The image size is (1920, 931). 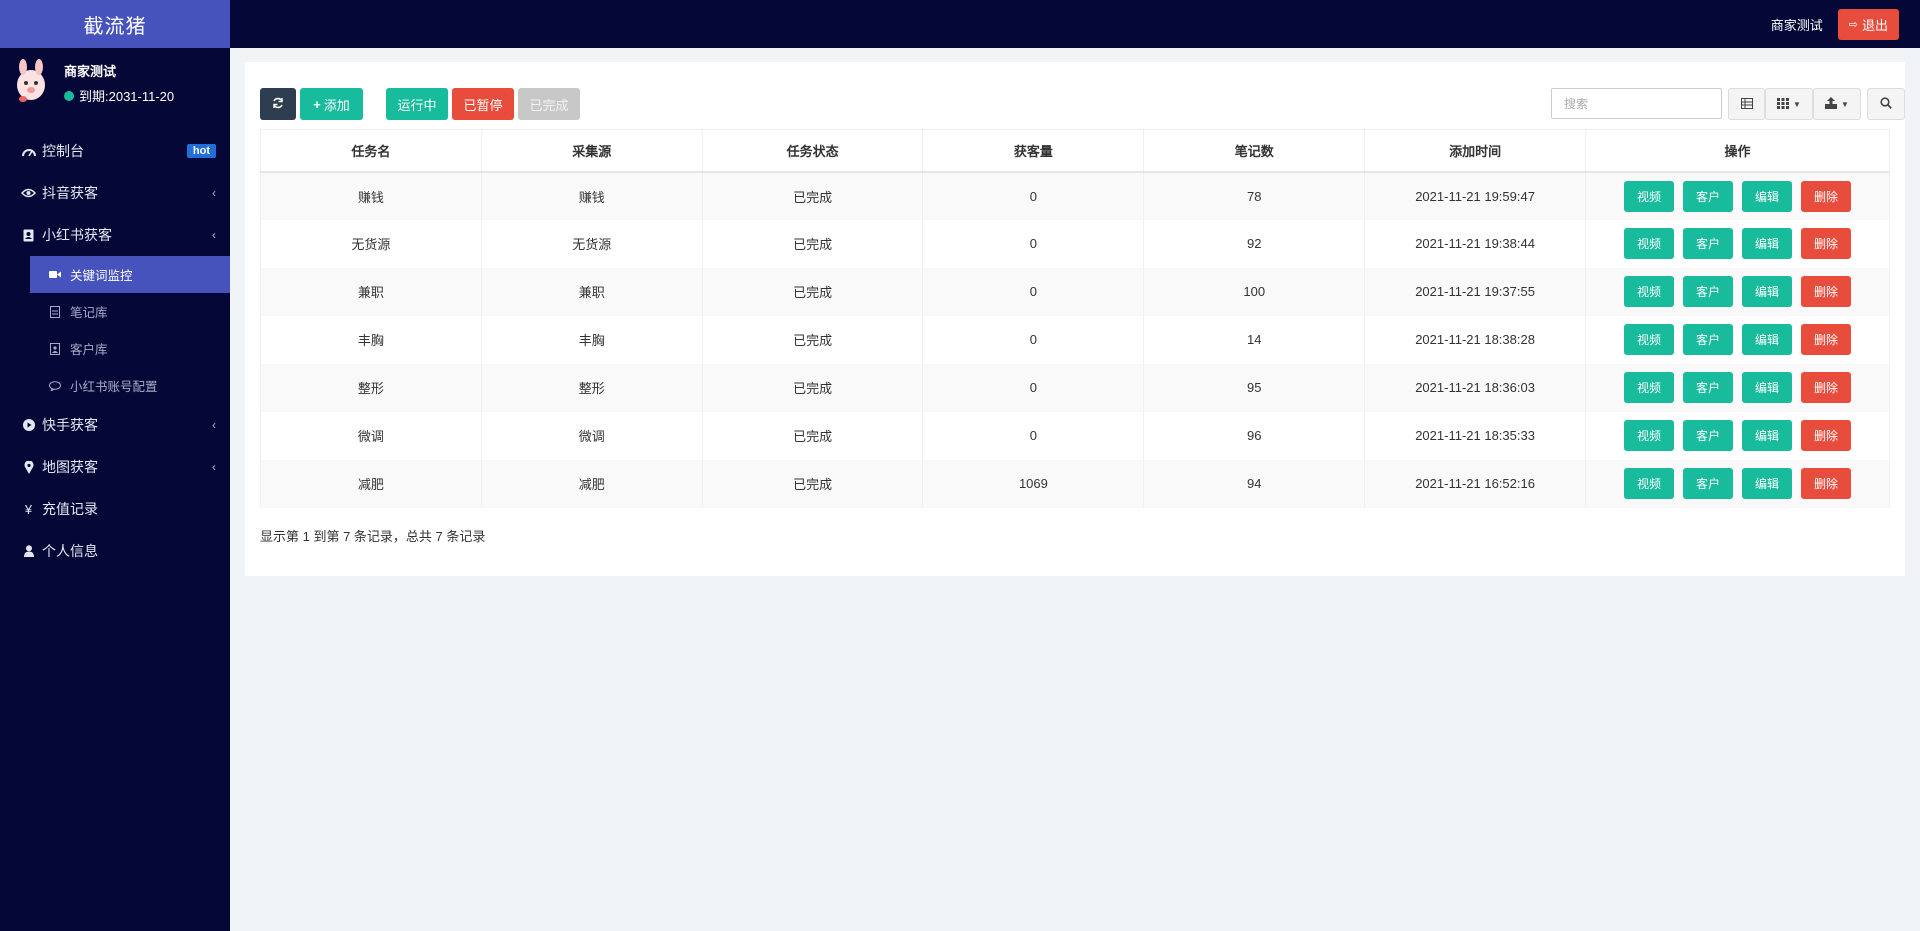 What do you see at coordinates (1475, 151) in the screenshot?
I see `column-header-added-time: 添加时间` at bounding box center [1475, 151].